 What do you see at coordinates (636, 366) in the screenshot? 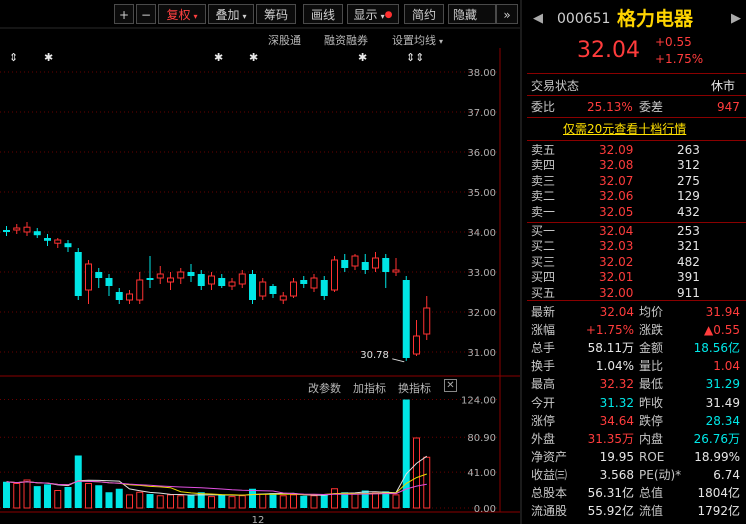
I see `stat-row: 换手 1.04% 量比 1.04` at bounding box center [636, 366].